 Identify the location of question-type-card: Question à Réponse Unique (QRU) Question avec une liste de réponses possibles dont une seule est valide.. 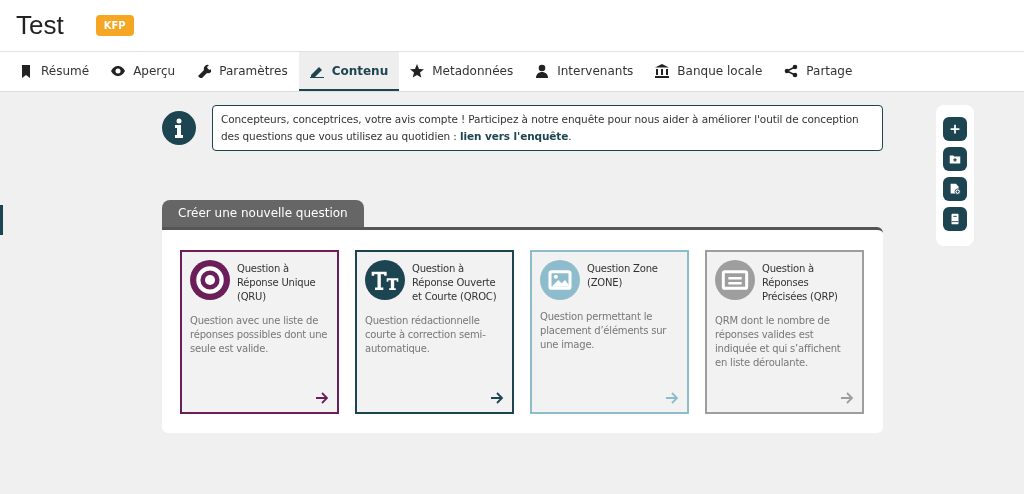
(259, 332).